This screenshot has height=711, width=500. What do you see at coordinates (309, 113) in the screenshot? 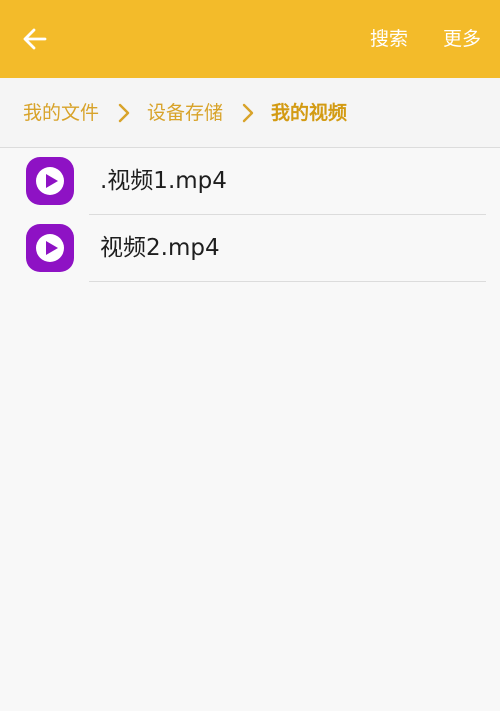
I see `breadcrumb-item-my-videos: 我的视频` at bounding box center [309, 113].